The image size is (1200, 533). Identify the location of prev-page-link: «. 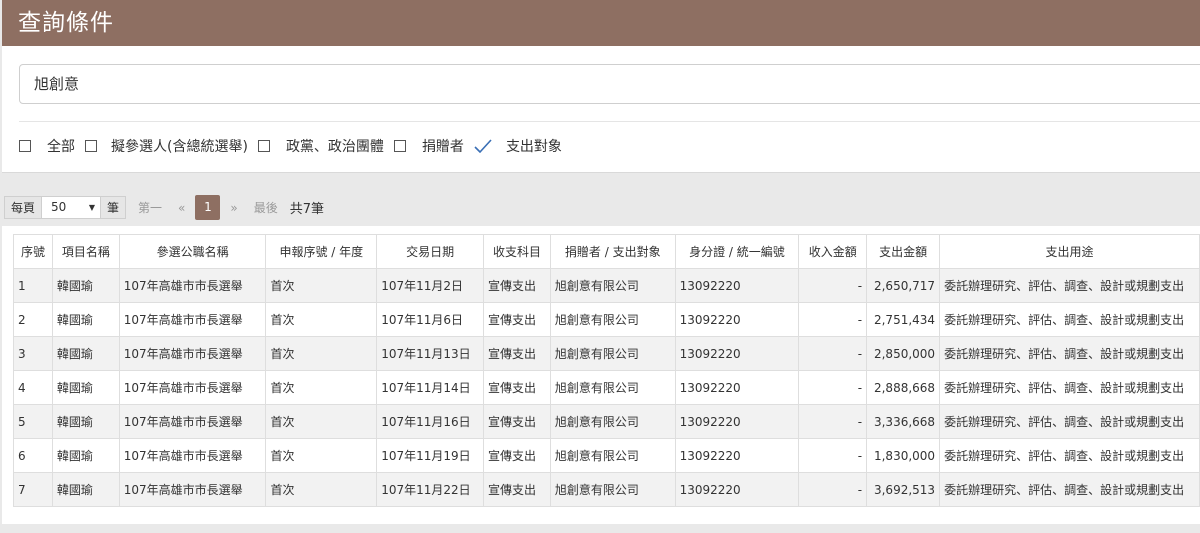
(181, 208).